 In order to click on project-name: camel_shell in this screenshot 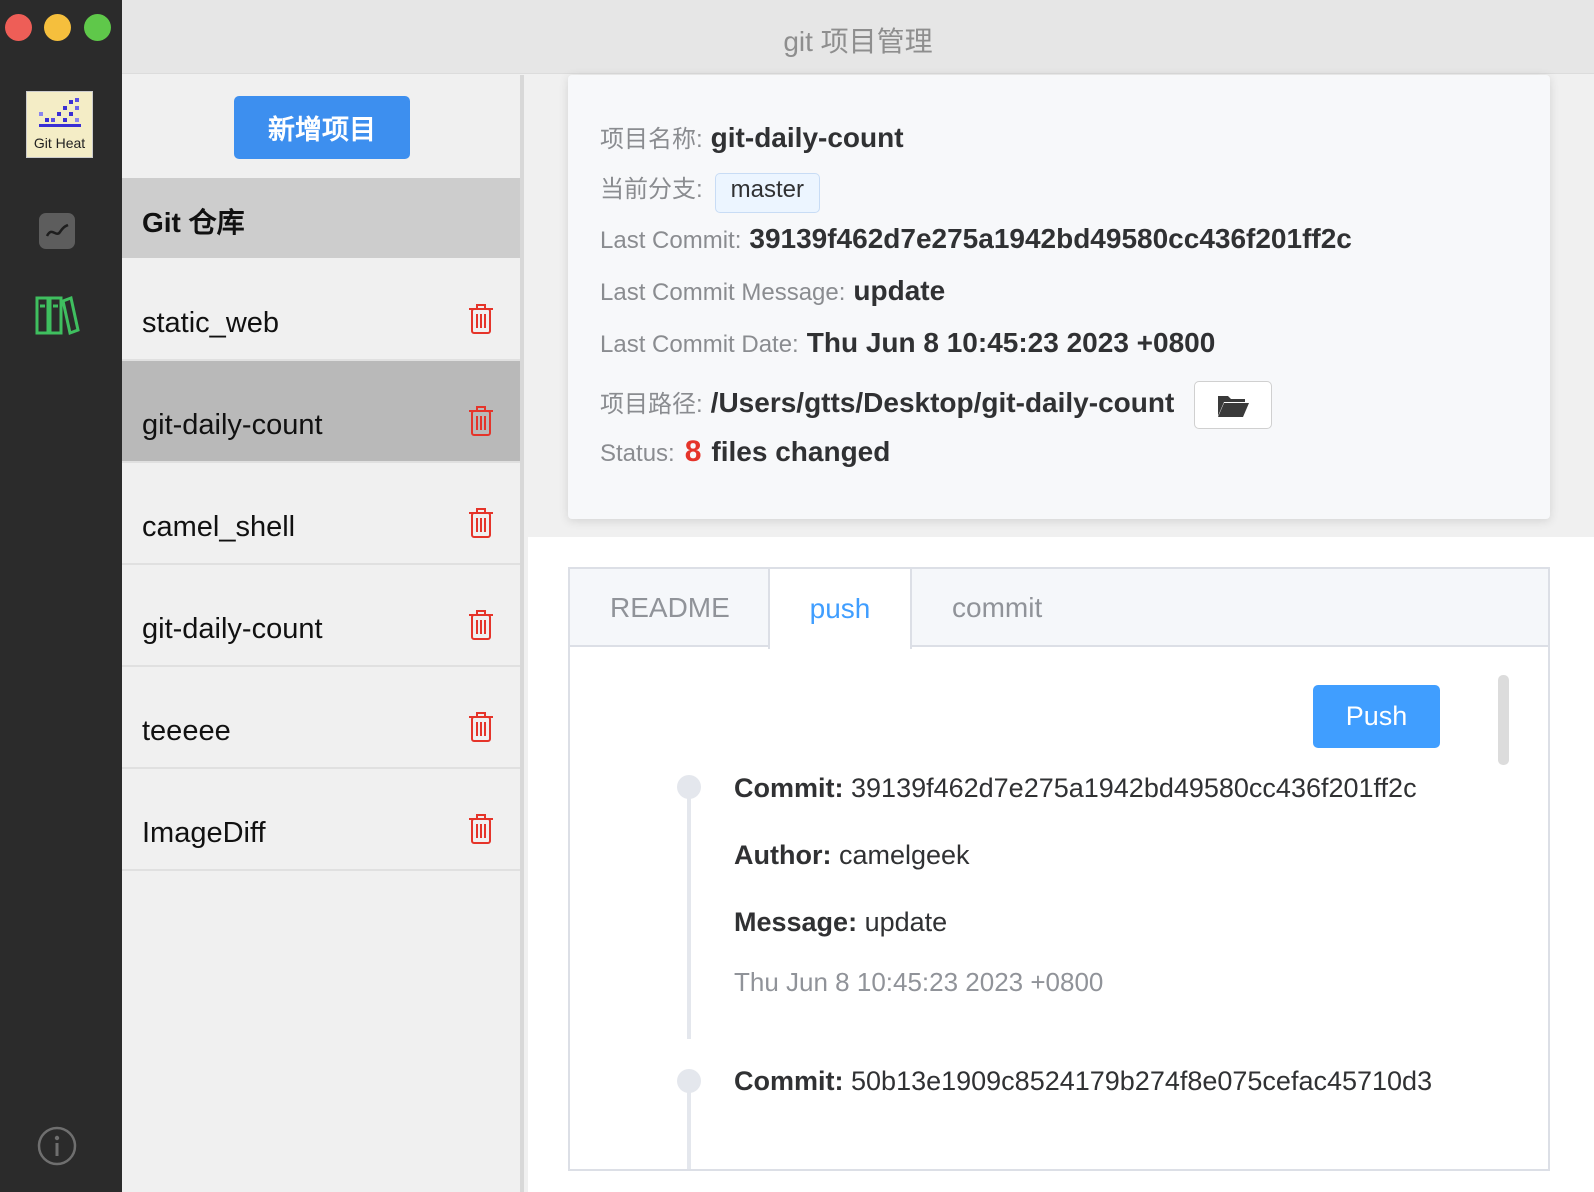, I will do `click(219, 527)`.